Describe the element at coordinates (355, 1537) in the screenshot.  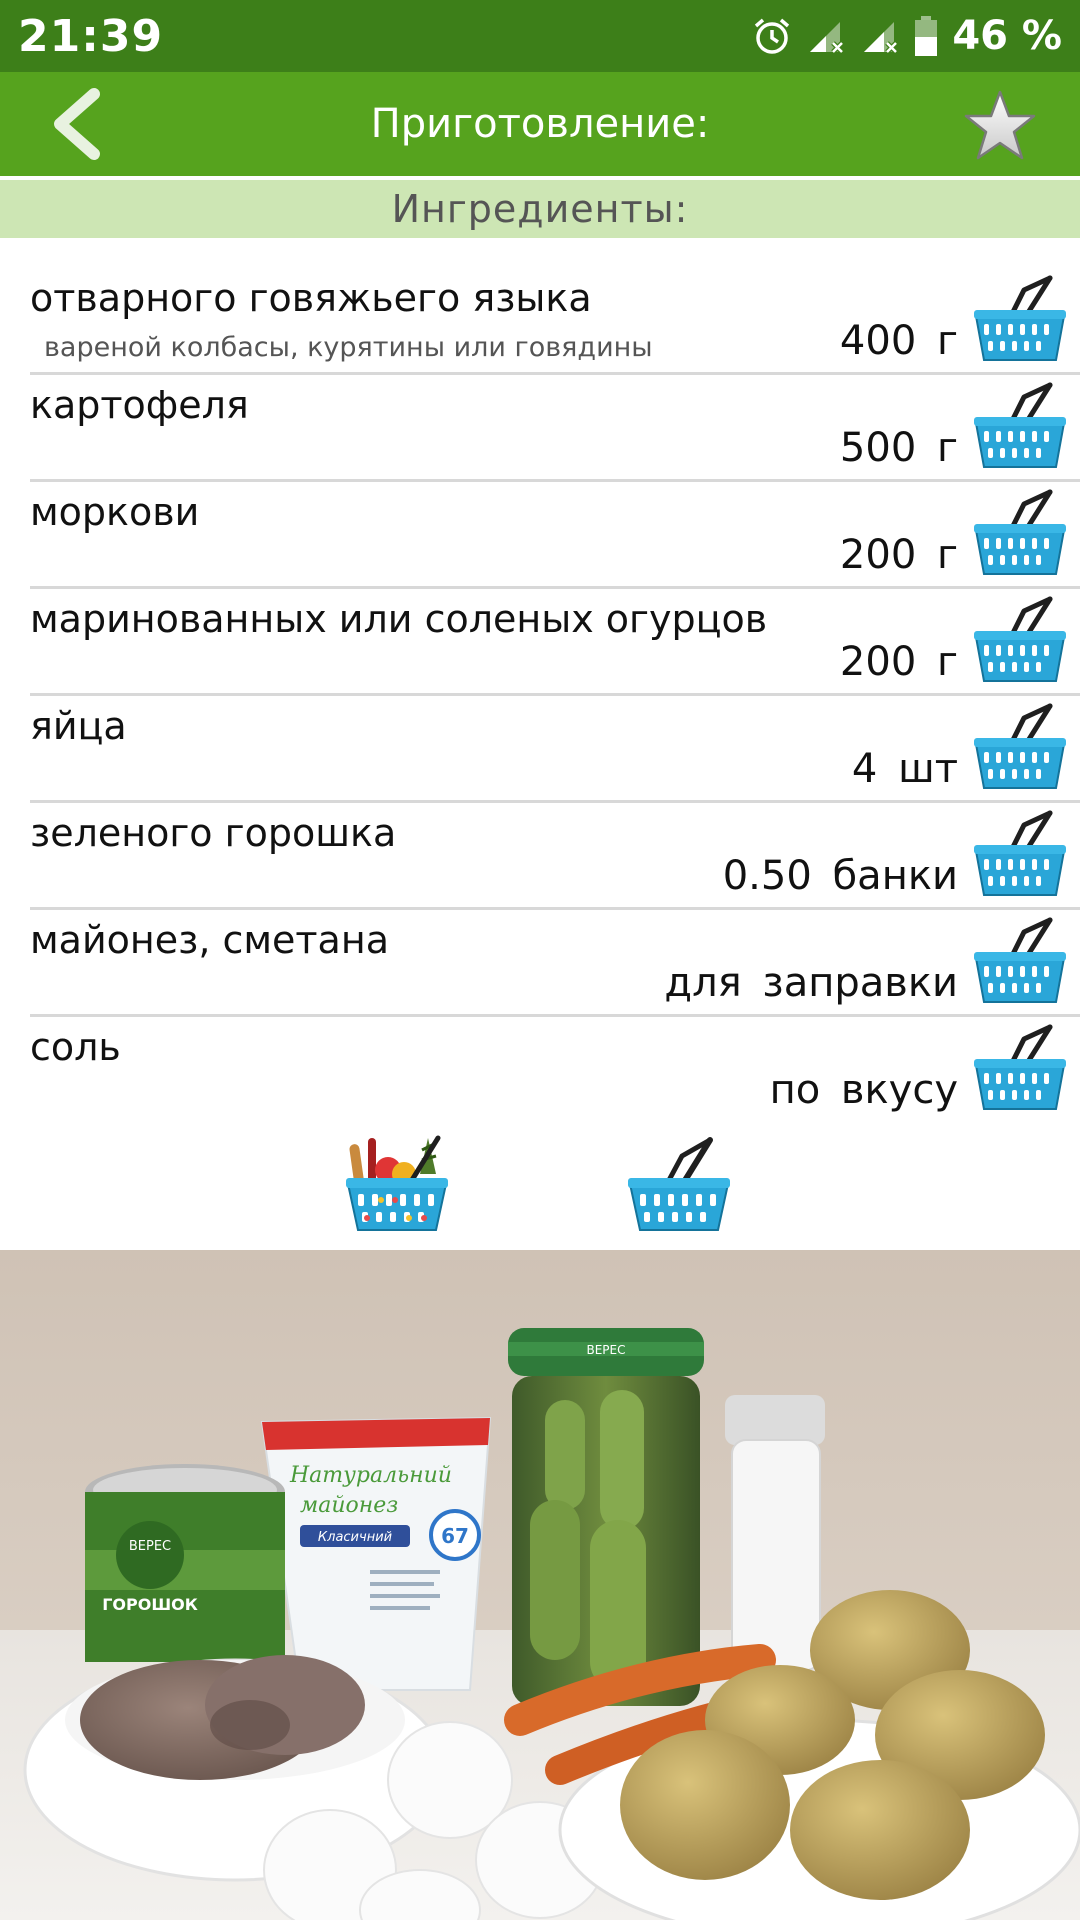
I see `svg-text: Класичний` at that location.